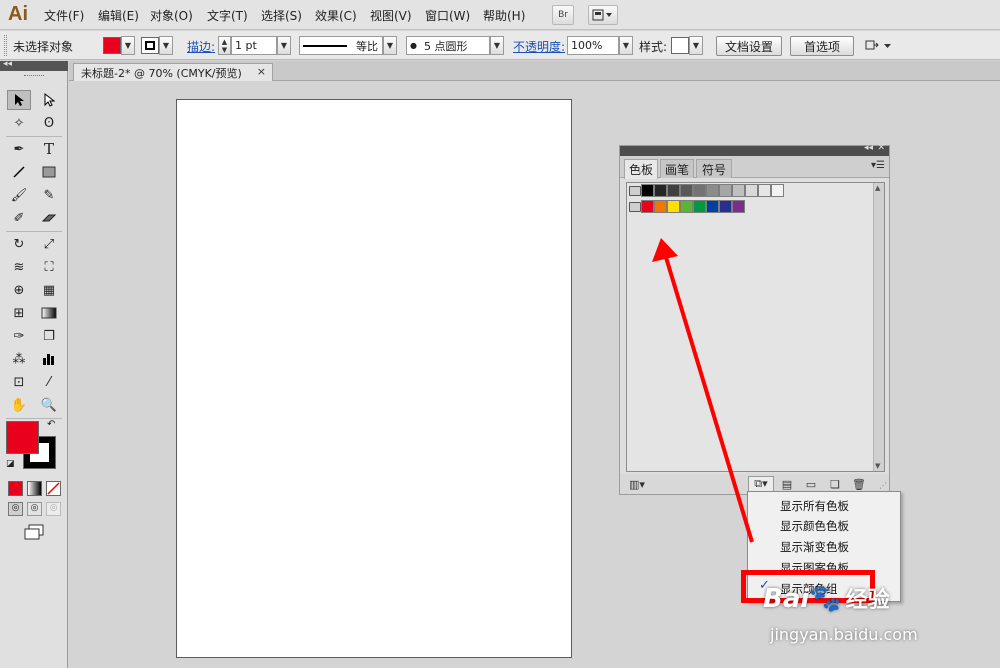  What do you see at coordinates (867, 600) in the screenshot?
I see `watermark-brand-suffix: 经验` at bounding box center [867, 600].